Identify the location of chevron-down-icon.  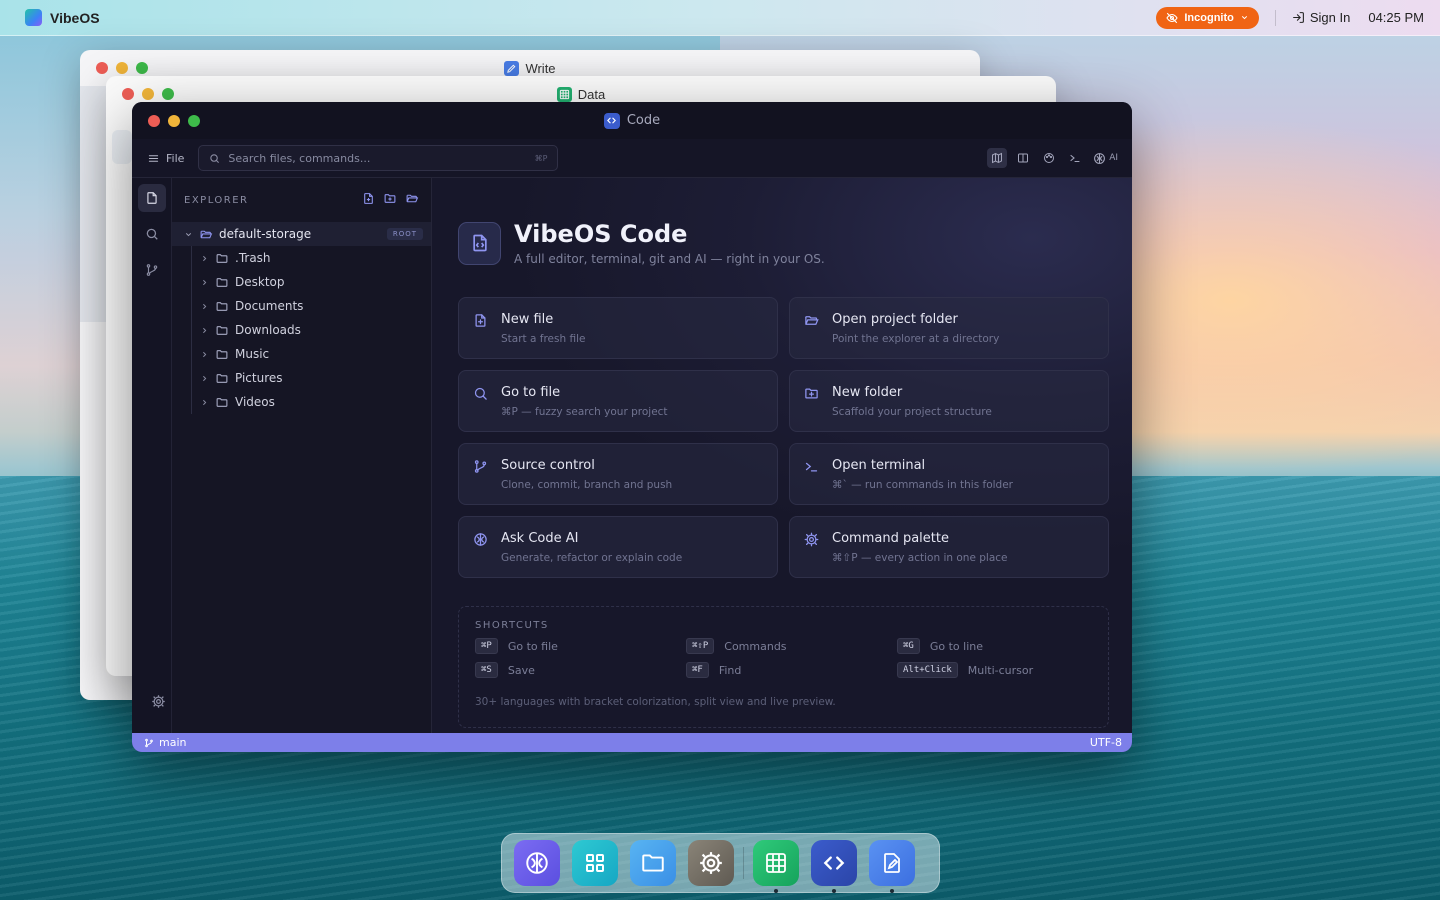
(1244, 18).